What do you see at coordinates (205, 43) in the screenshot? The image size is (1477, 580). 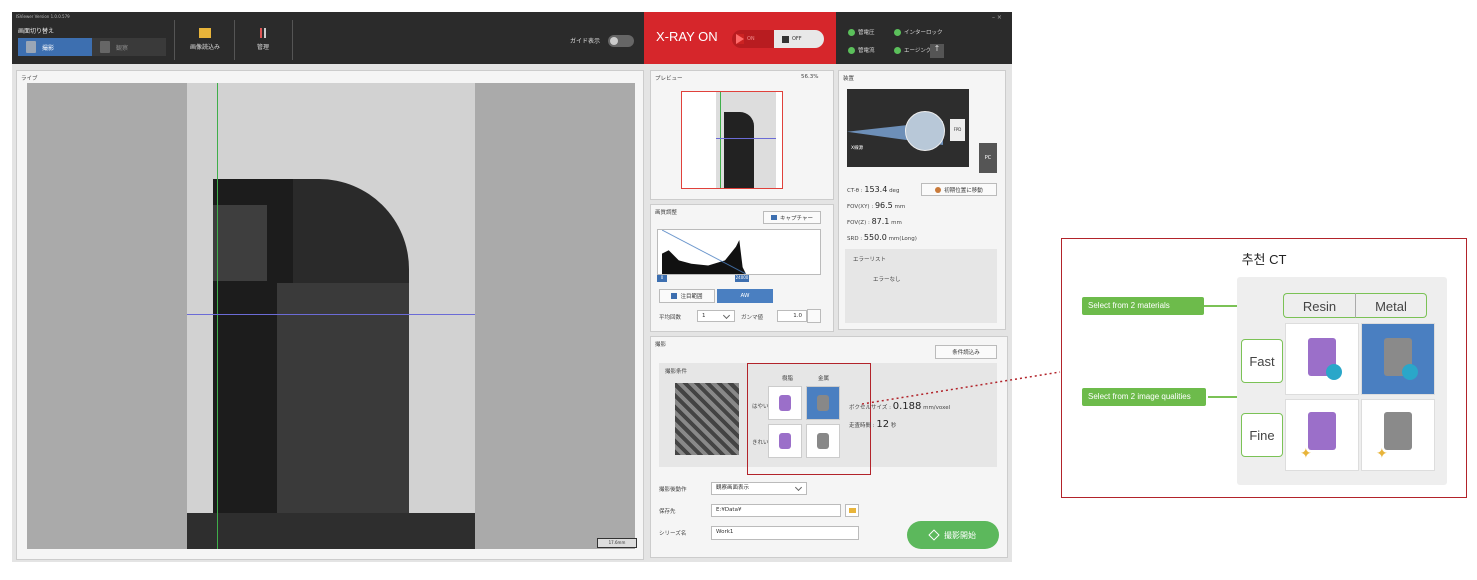 I see `load-image-button: 画像読込み` at bounding box center [205, 43].